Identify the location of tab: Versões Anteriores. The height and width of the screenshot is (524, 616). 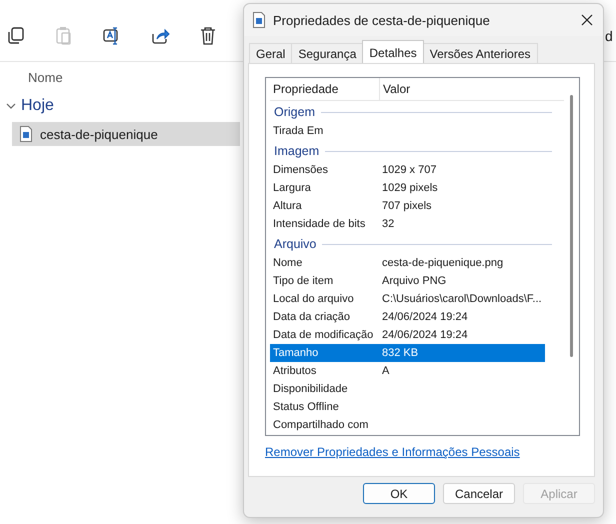
(480, 53).